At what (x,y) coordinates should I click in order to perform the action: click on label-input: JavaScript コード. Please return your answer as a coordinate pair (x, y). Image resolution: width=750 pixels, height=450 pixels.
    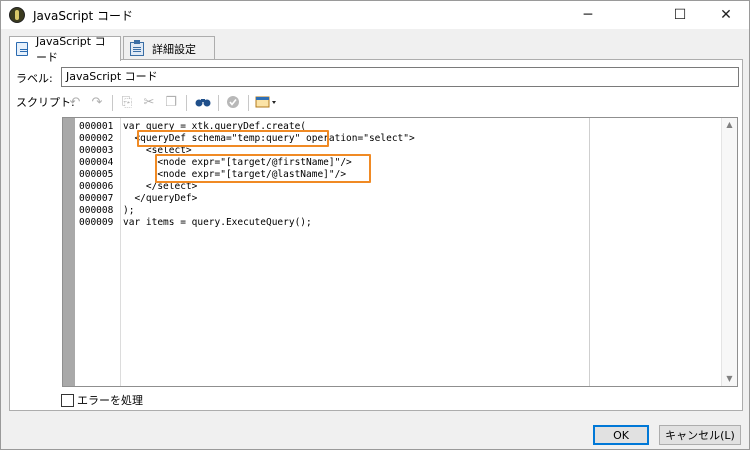
    Looking at the image, I should click on (400, 77).